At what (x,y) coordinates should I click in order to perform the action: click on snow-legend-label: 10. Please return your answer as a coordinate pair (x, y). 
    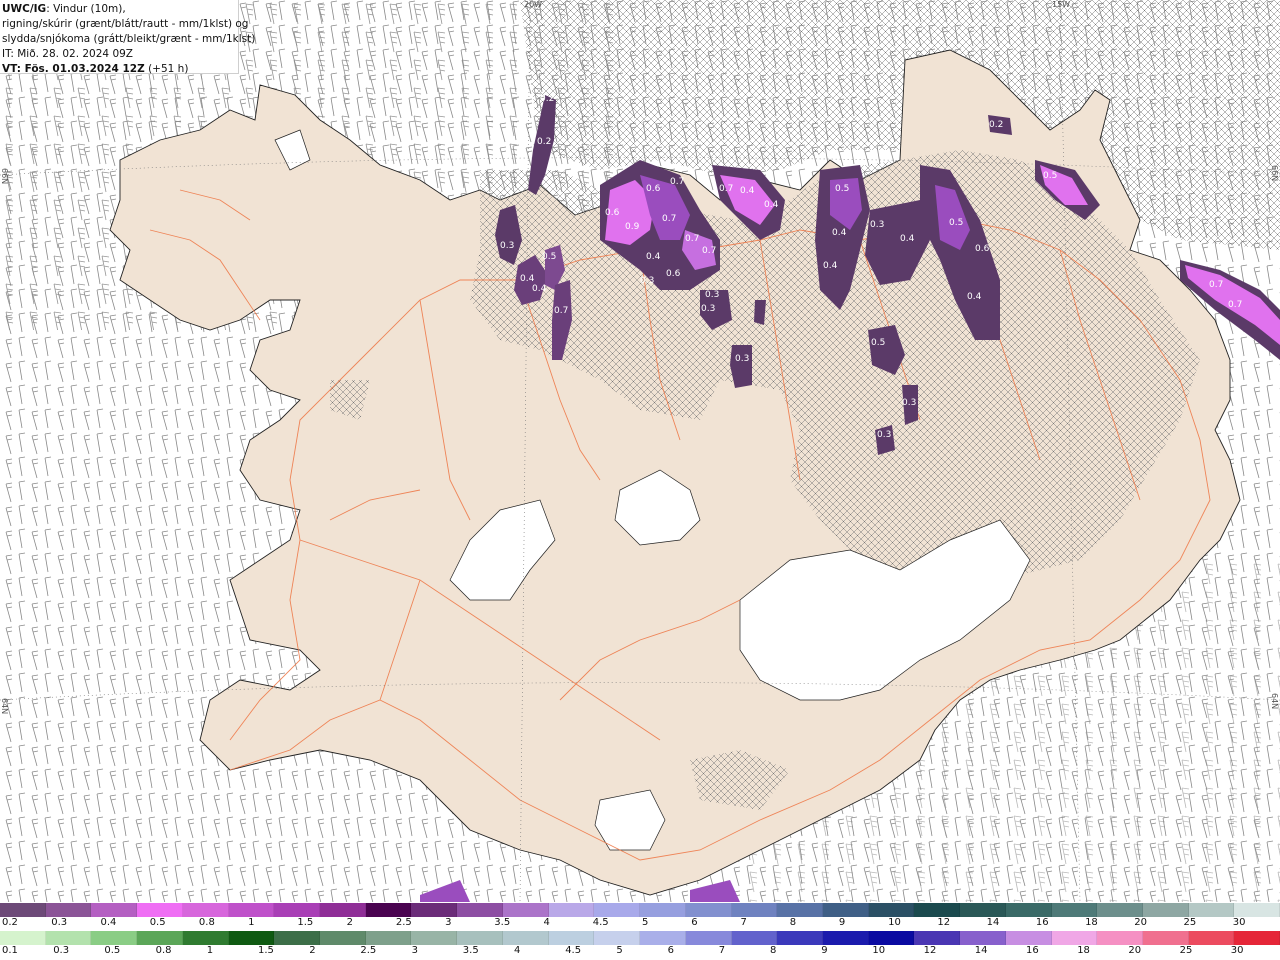
    Looking at the image, I should click on (894, 922).